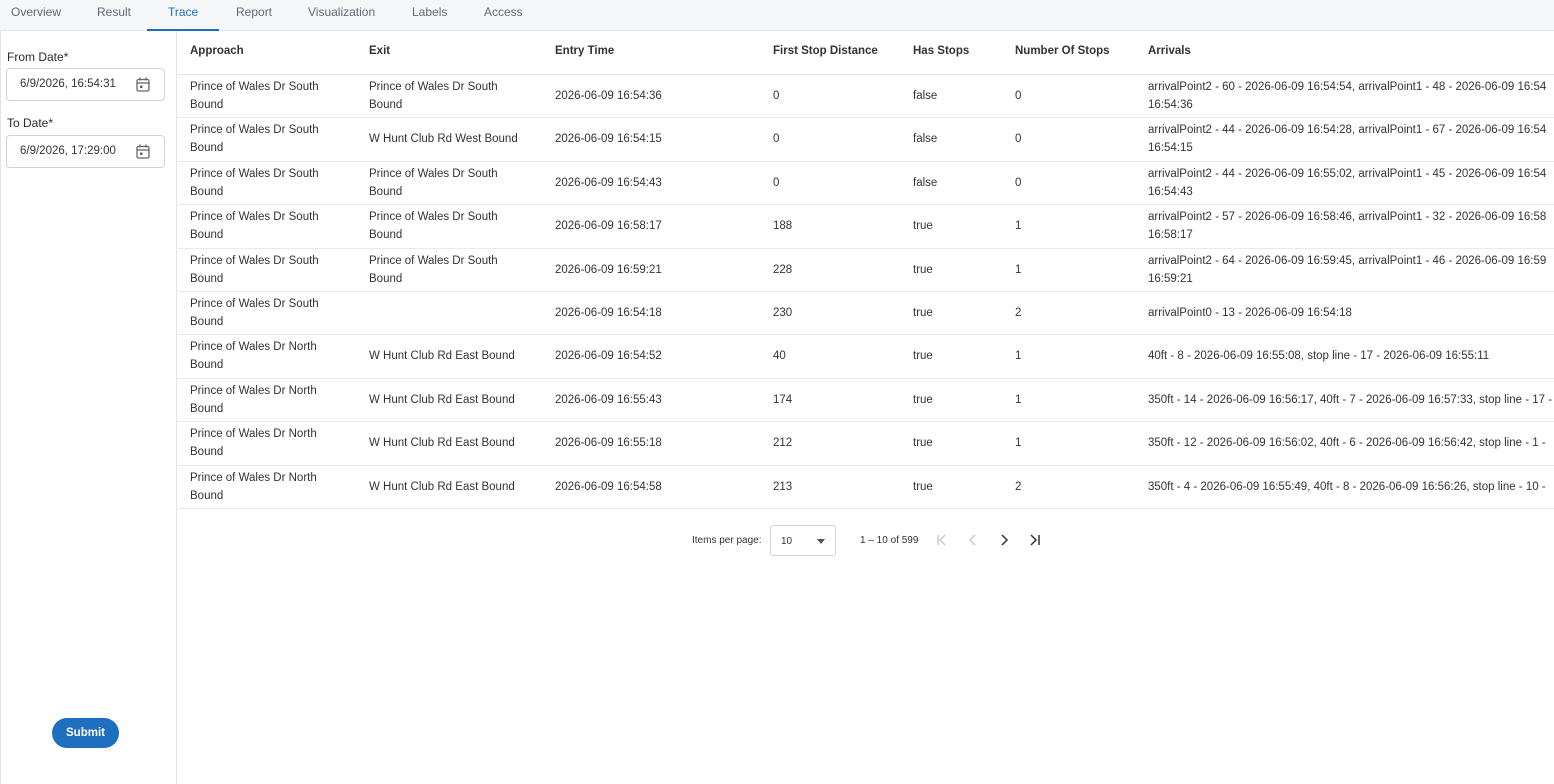  What do you see at coordinates (1169, 51) in the screenshot?
I see `column-header-arrivals: Arrivals` at bounding box center [1169, 51].